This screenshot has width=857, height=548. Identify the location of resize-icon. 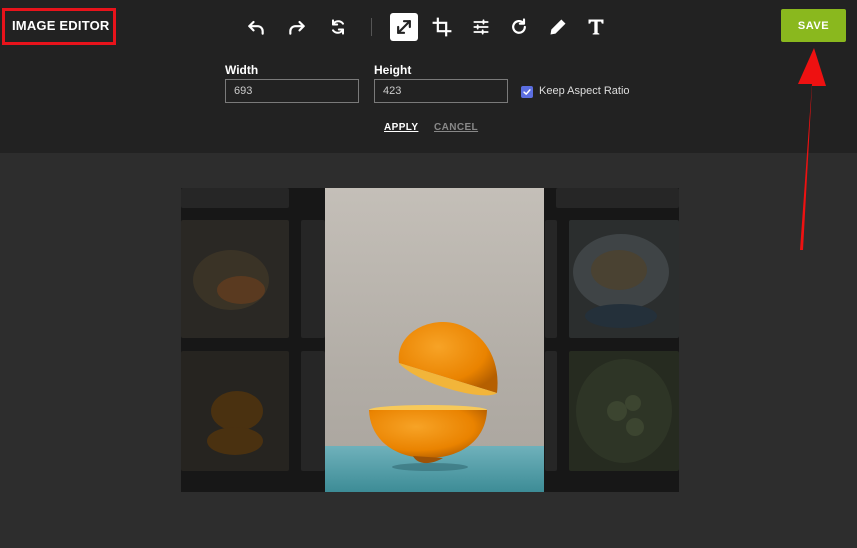
(404, 27).